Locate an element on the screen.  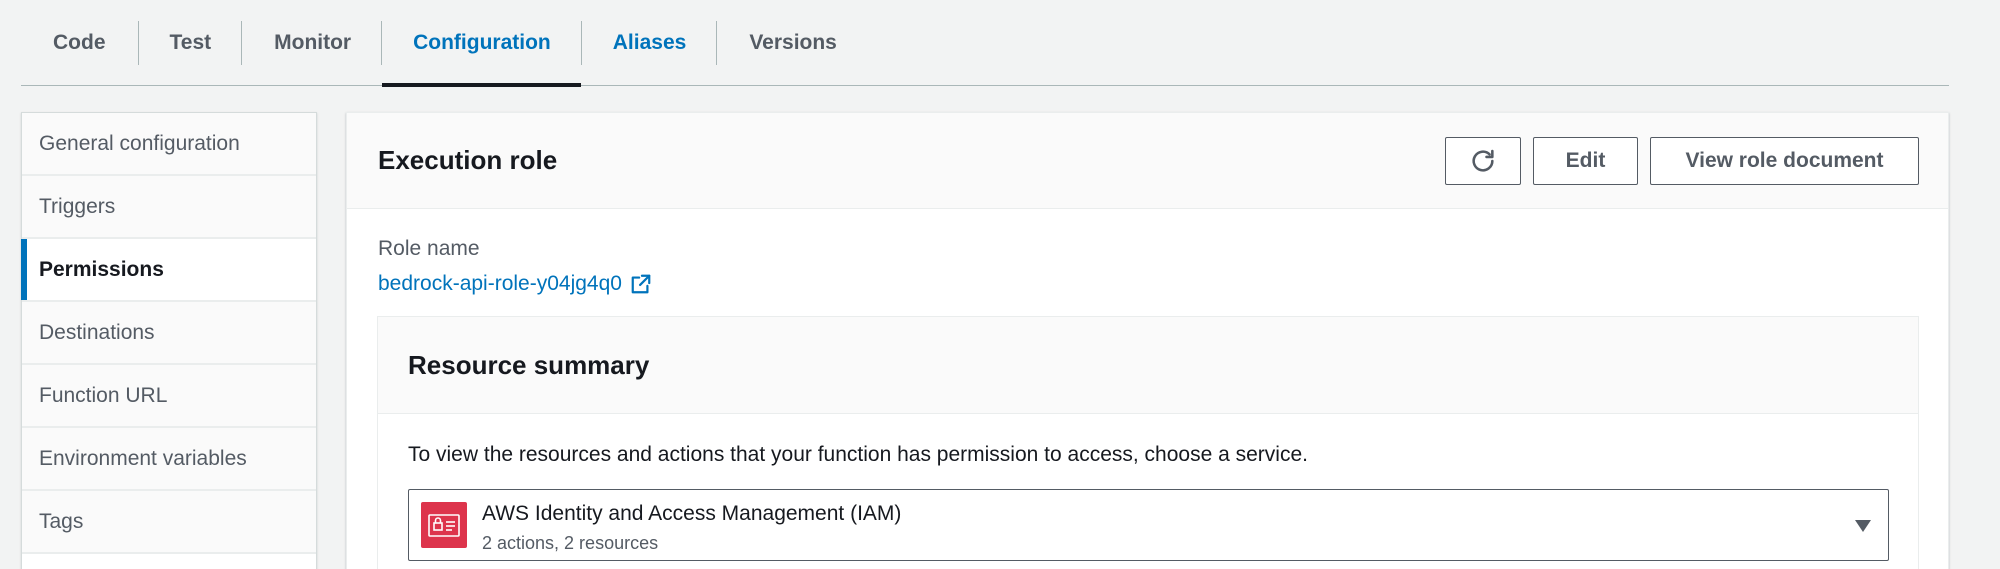
iam-icon is located at coordinates (444, 525).